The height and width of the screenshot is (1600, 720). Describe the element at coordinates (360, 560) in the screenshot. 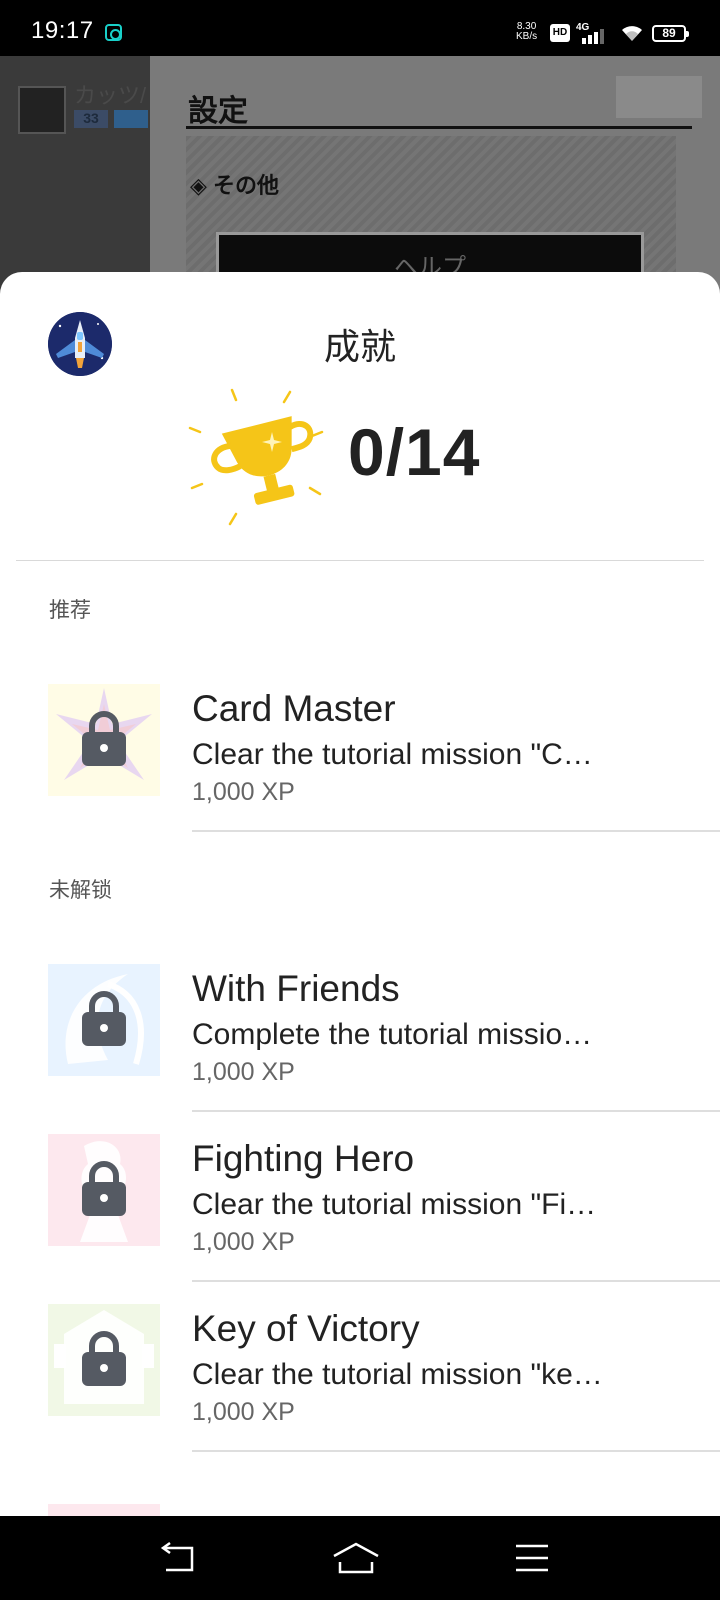

I see `header-divider` at that location.